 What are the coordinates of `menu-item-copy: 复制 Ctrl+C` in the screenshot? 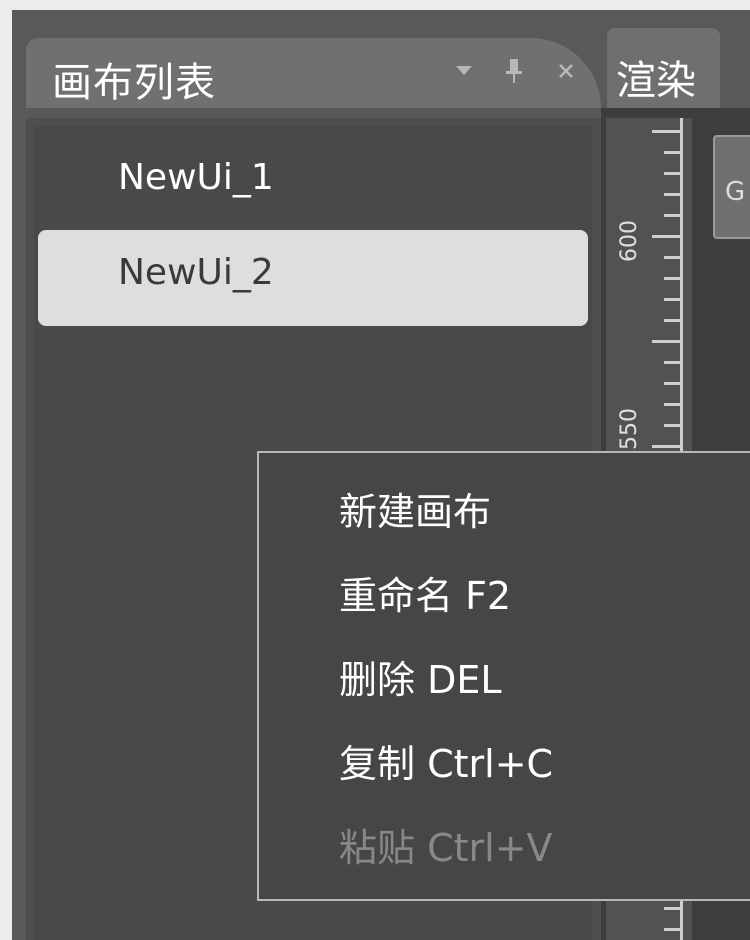 It's located at (446, 760).